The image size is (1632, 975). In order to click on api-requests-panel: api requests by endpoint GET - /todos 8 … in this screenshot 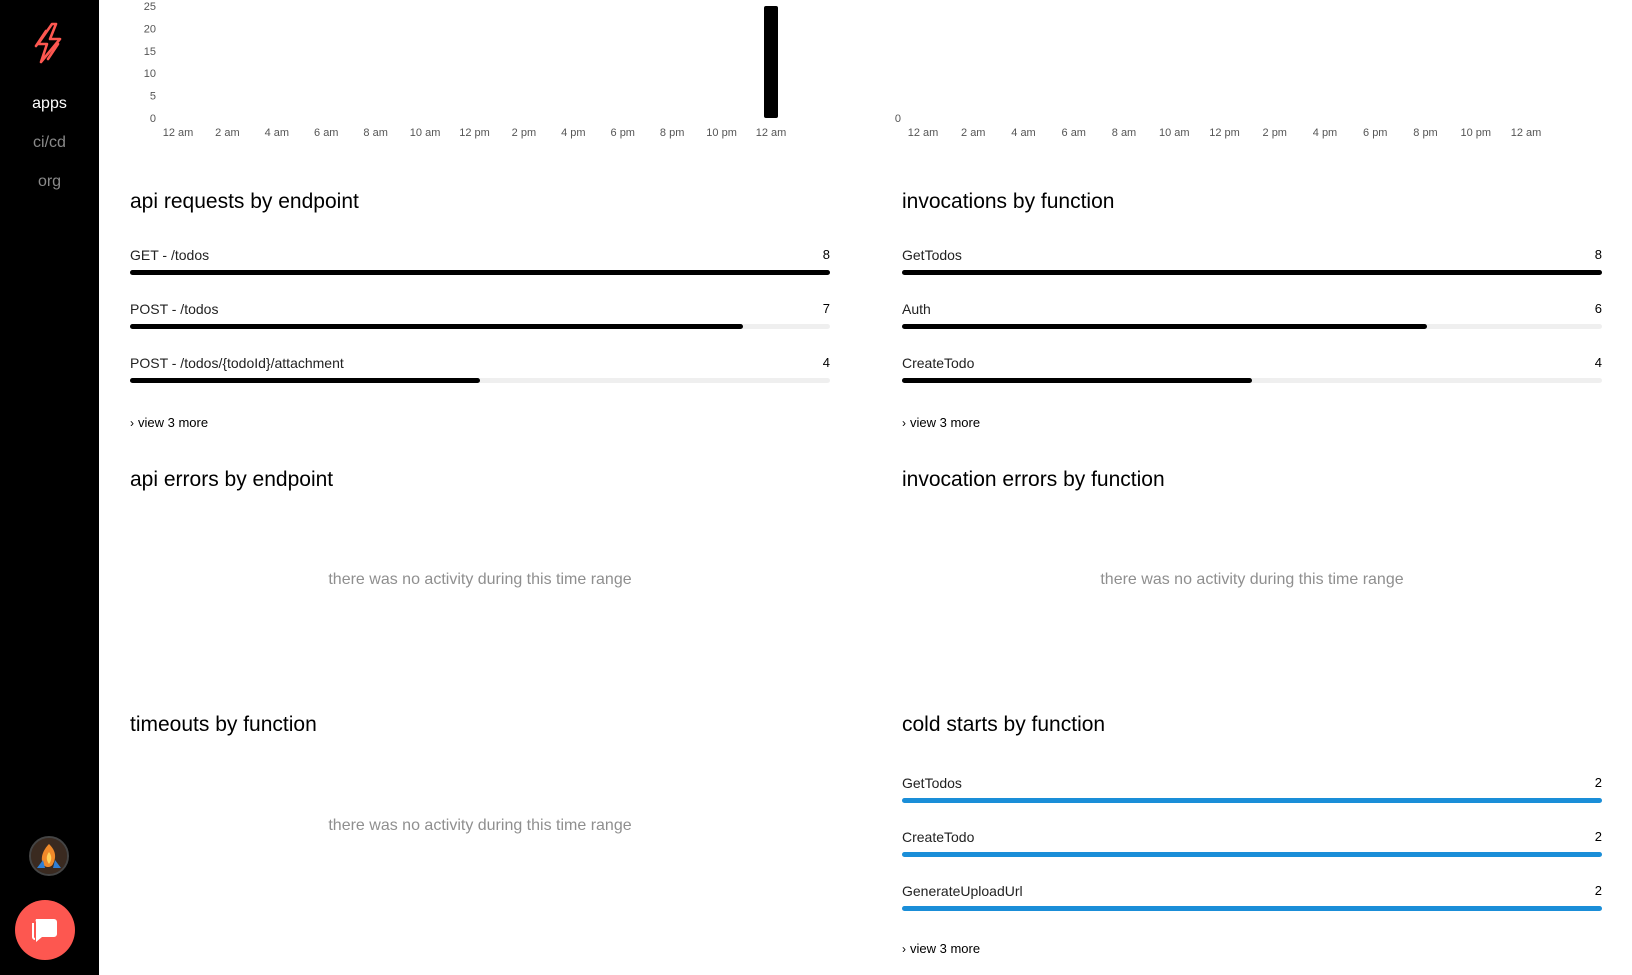, I will do `click(480, 311)`.